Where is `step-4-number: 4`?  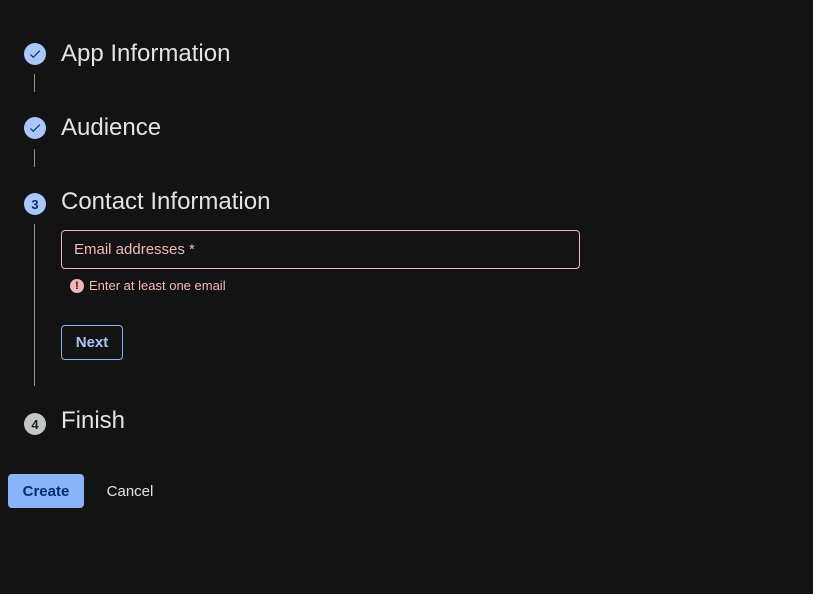 step-4-number: 4 is located at coordinates (35, 424).